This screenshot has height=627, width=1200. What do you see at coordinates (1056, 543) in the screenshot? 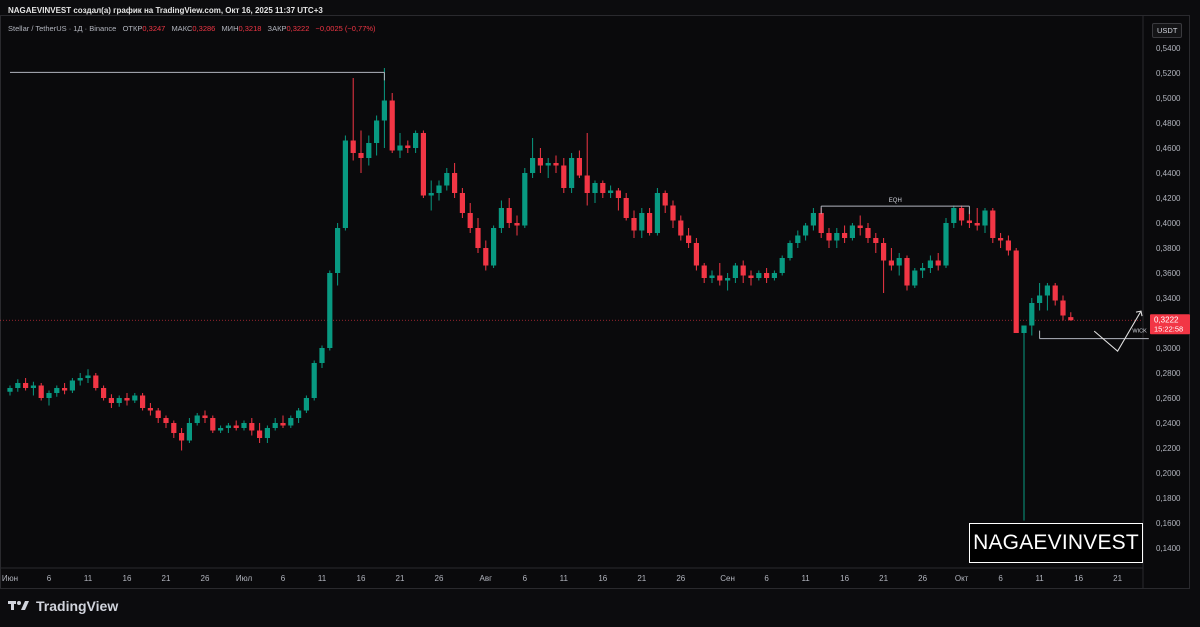
I see `author-watermark: NAGAEVINVEST` at bounding box center [1056, 543].